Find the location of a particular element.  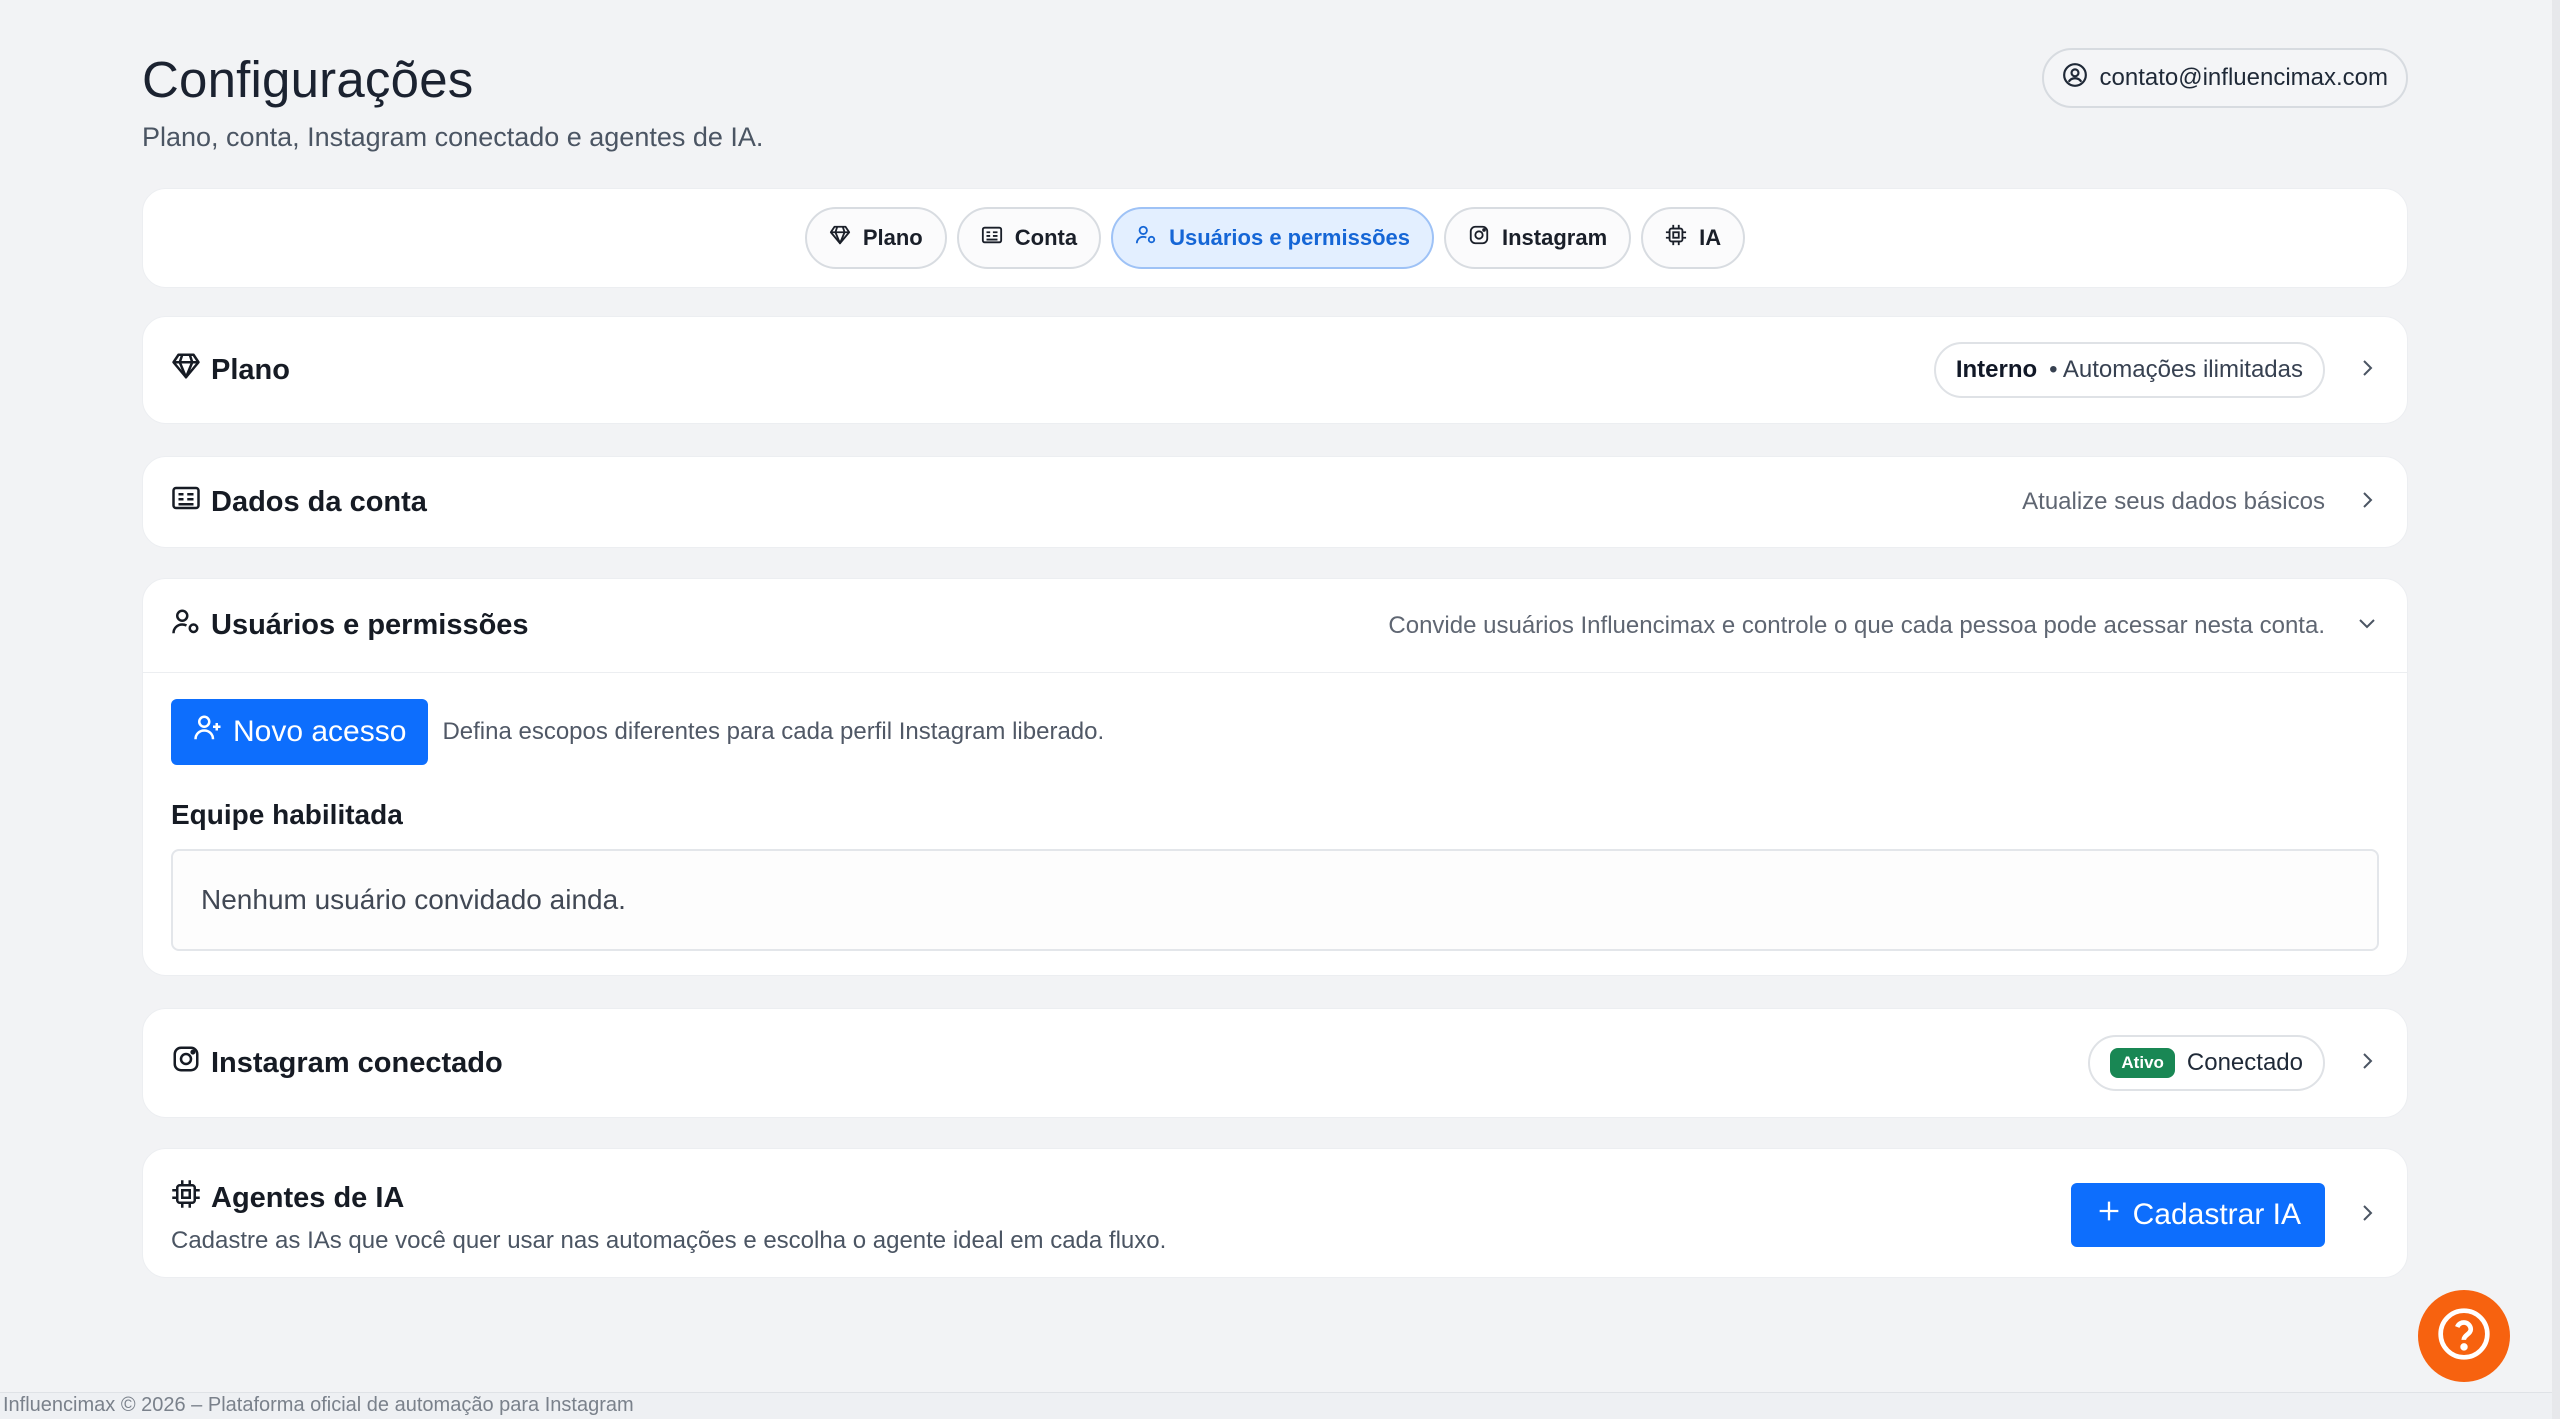

tab-plano: Plano is located at coordinates (875, 238).